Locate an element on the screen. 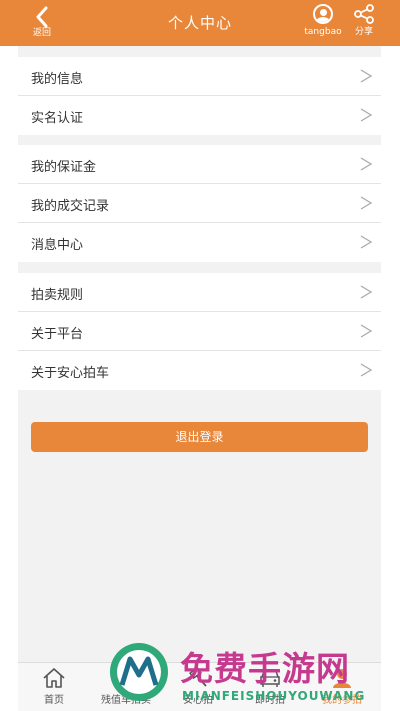 The height and width of the screenshot is (711, 400). menu-item-label: 实名认证 is located at coordinates (57, 118).